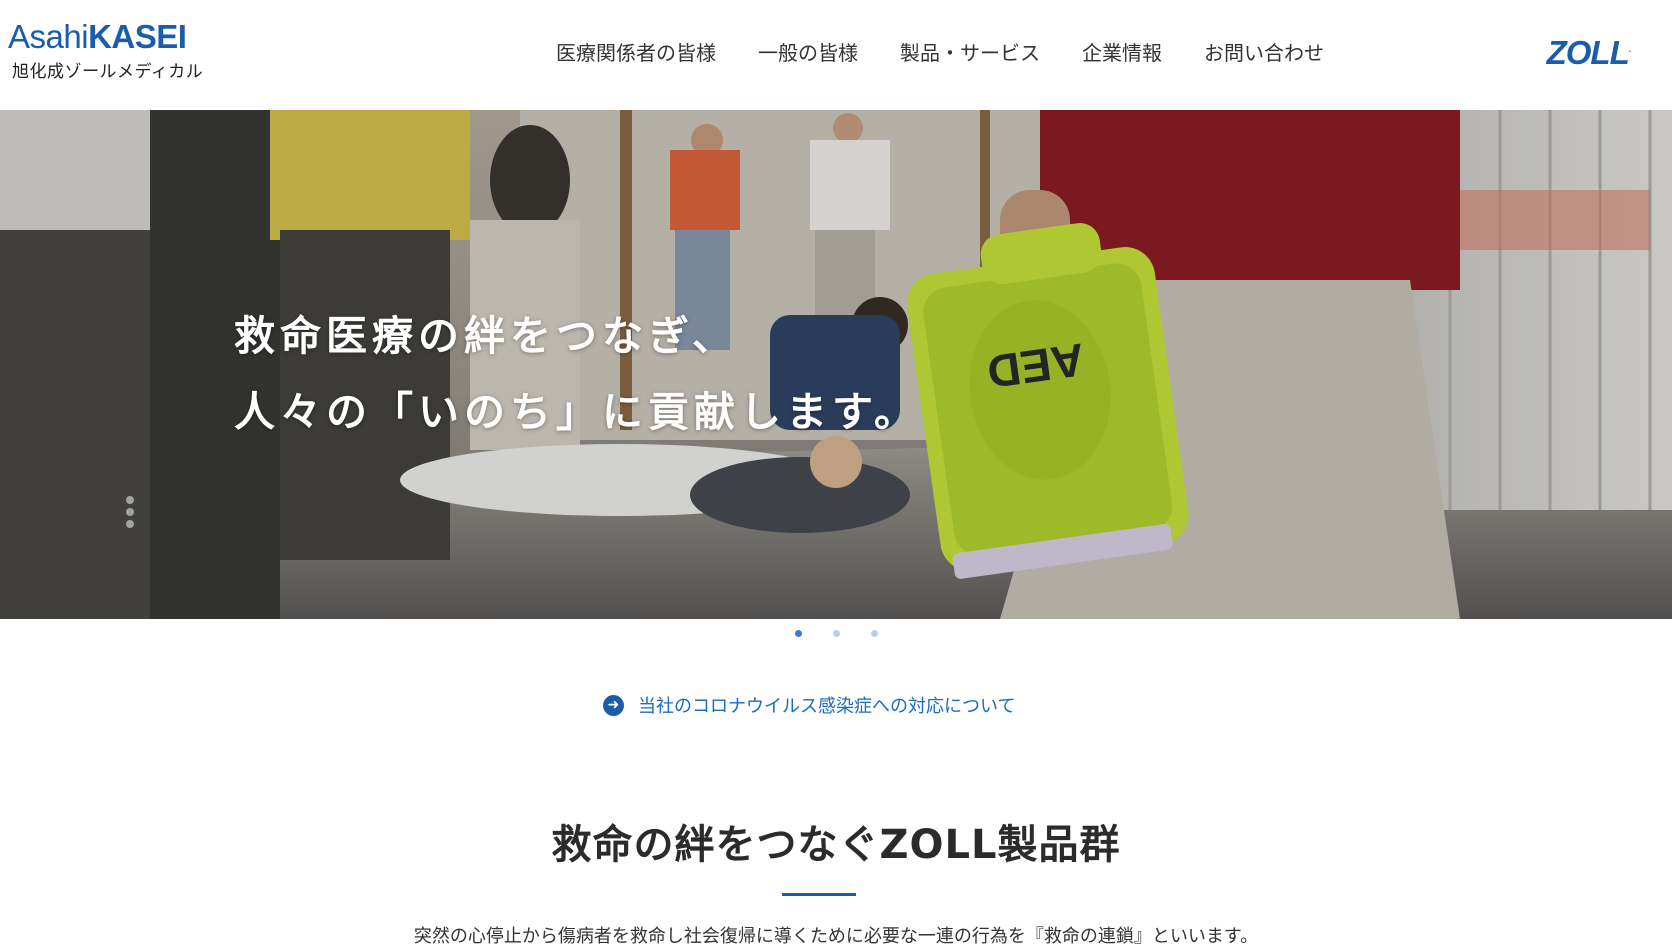 The width and height of the screenshot is (1672, 948). I want to click on nav-item-company-info: 企業情報, so click(1122, 53).